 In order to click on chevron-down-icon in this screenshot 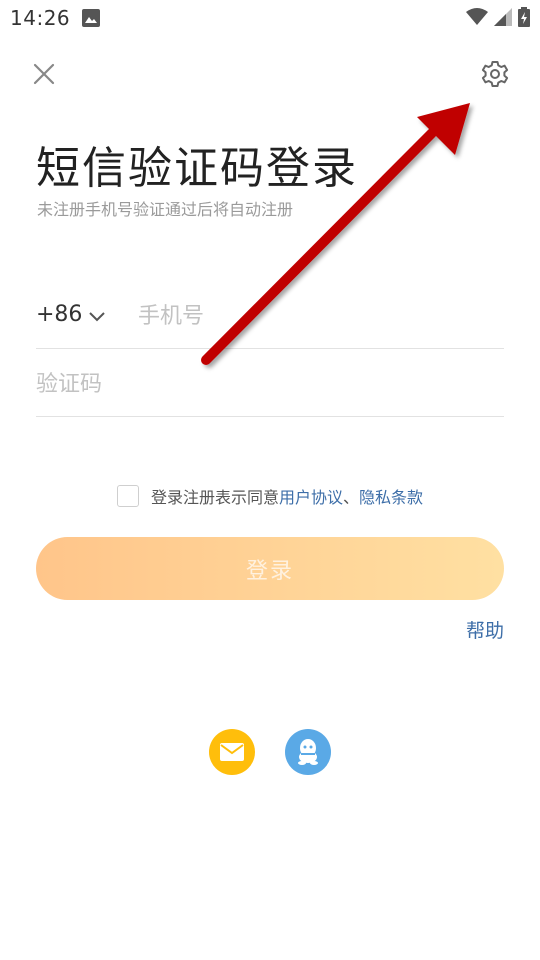, I will do `click(97, 317)`.